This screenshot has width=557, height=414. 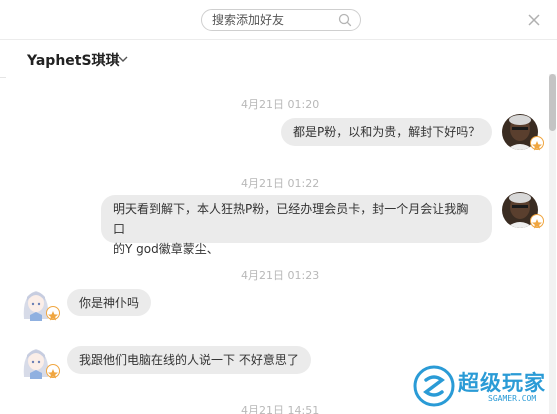 What do you see at coordinates (123, 59) in the screenshot?
I see `chevron-down-icon` at bounding box center [123, 59].